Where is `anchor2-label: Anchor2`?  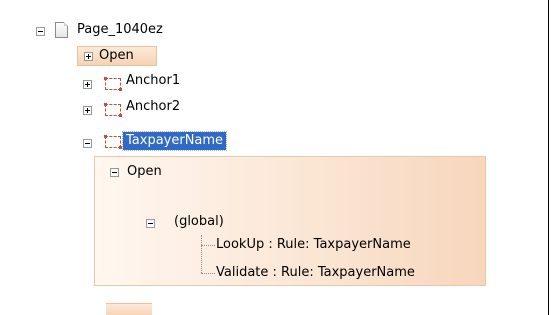
anchor2-label: Anchor2 is located at coordinates (153, 107).